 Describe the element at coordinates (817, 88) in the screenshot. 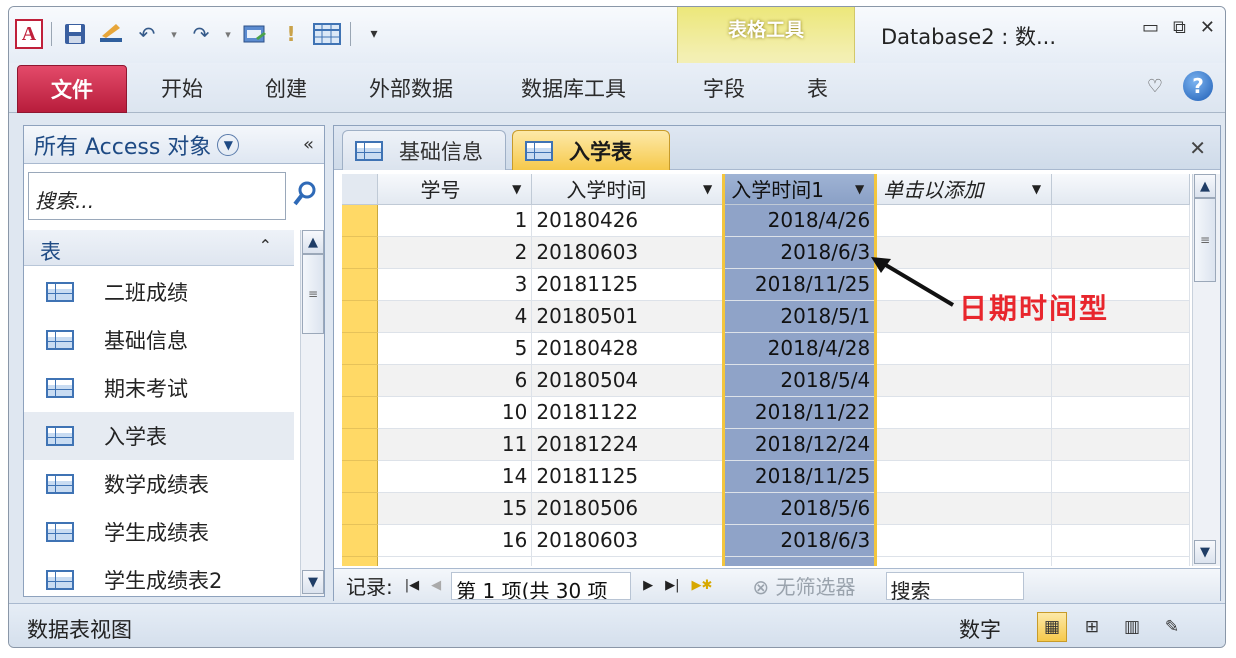

I see `tab-table: 表` at that location.